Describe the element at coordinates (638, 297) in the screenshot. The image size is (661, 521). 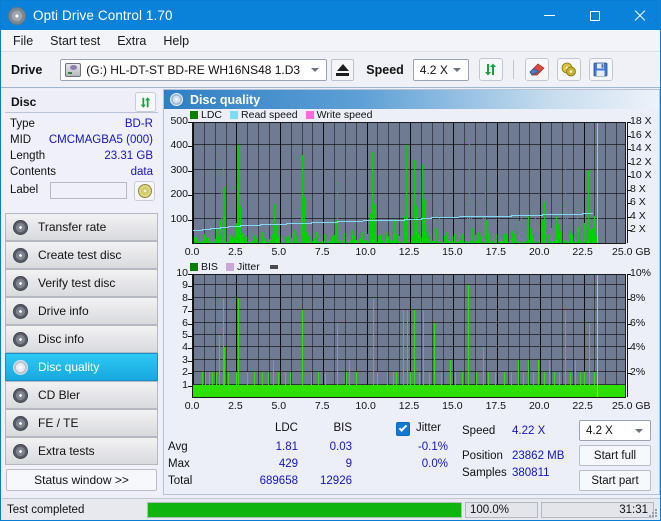
I see `y2-tick-label: 8%` at that location.